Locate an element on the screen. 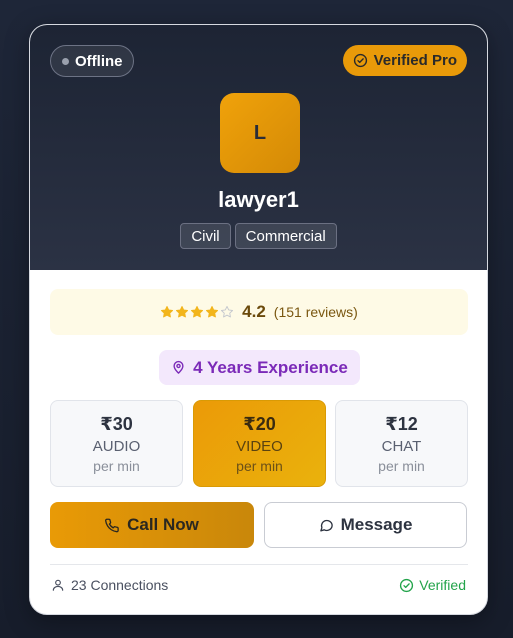  verified-pro-badge: Verified Pro is located at coordinates (404, 60).